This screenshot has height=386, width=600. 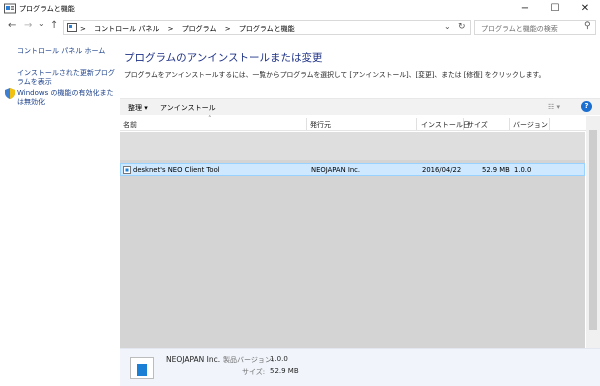 I want to click on search-input: プログラムと機能の検索, so click(x=535, y=27).